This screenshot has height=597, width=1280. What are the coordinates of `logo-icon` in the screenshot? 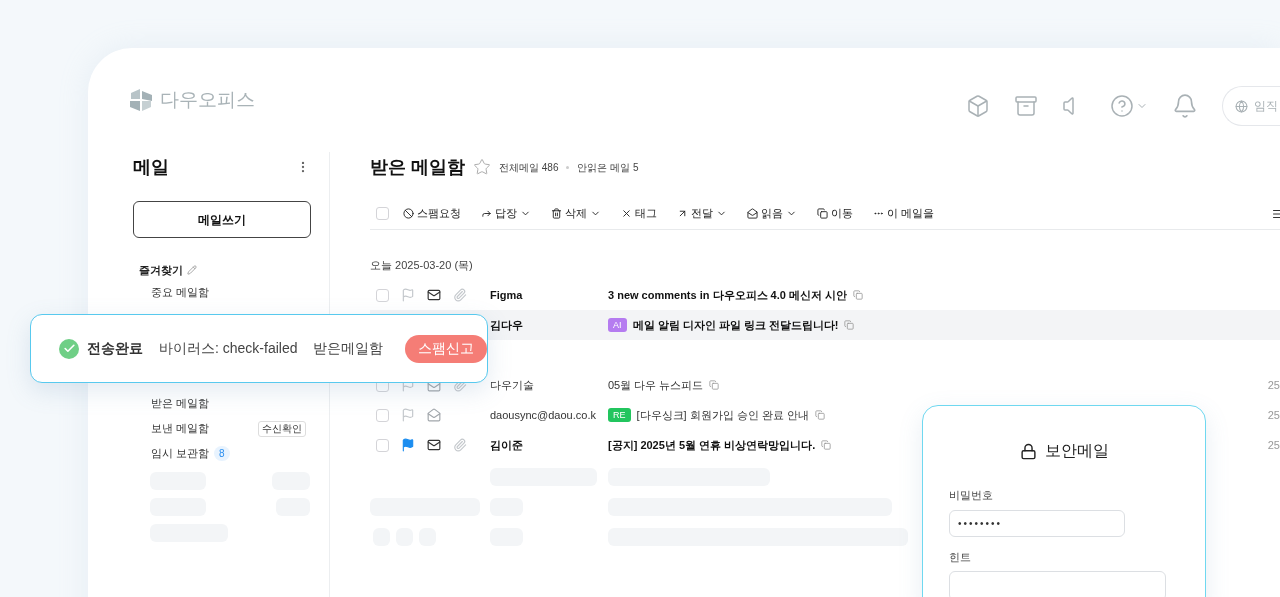 It's located at (141, 100).